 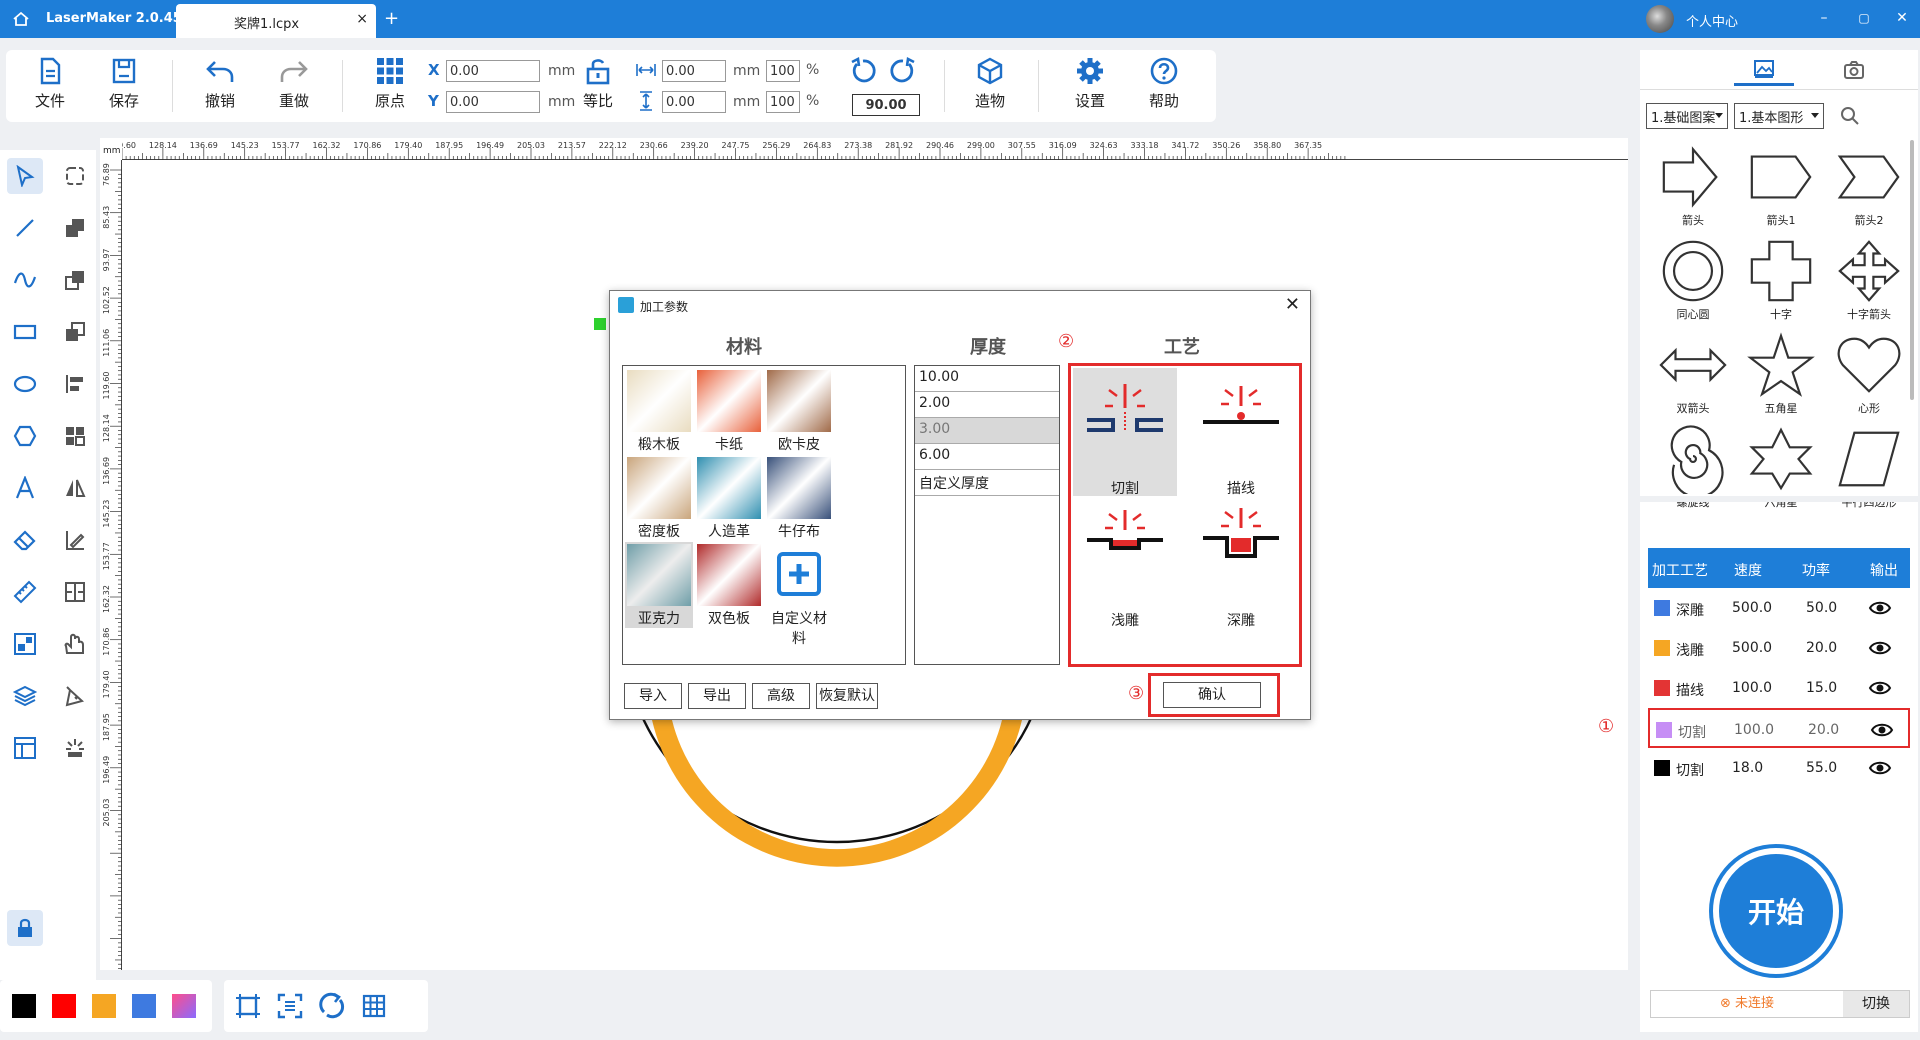 I want to click on laser-tool, so click(x=75, y=748).